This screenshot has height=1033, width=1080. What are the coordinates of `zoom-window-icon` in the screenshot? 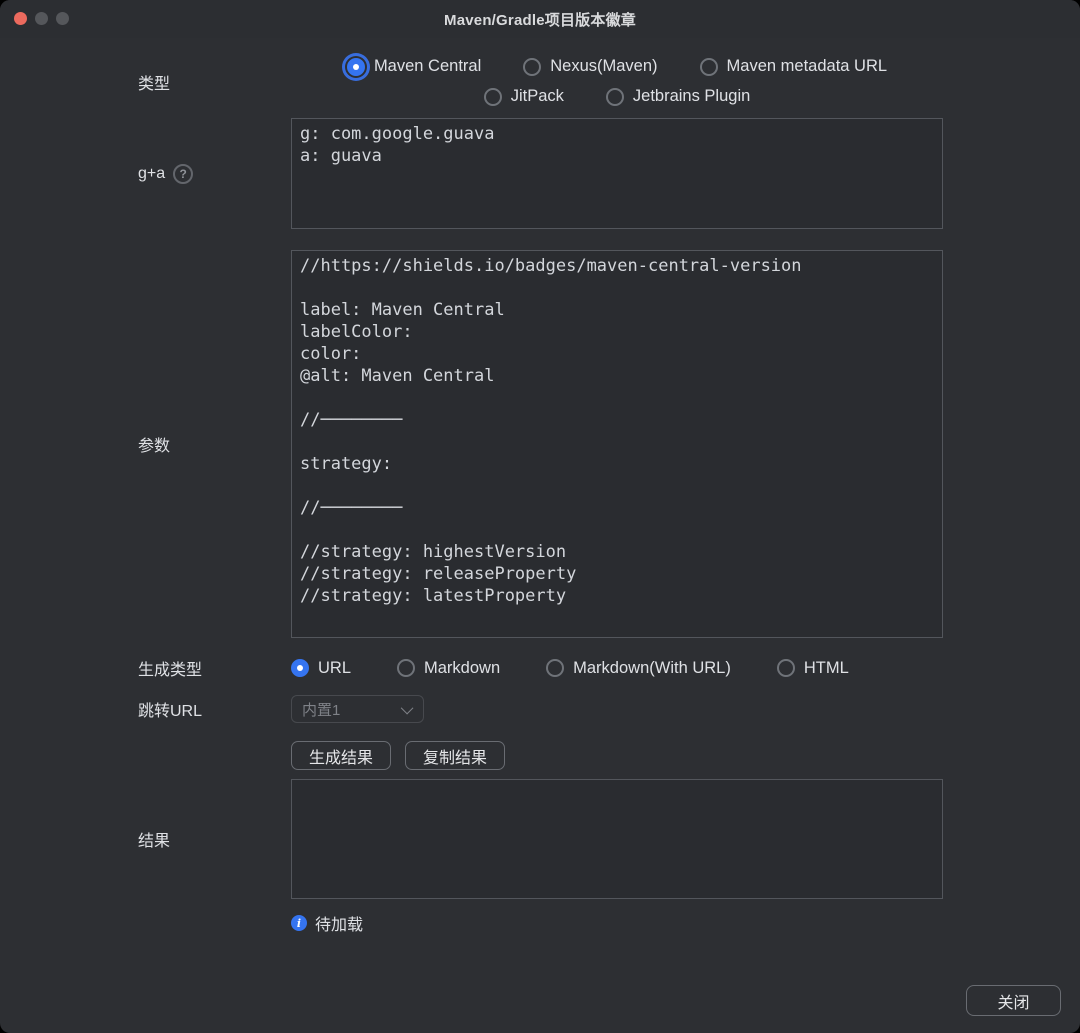 It's located at (62, 18).